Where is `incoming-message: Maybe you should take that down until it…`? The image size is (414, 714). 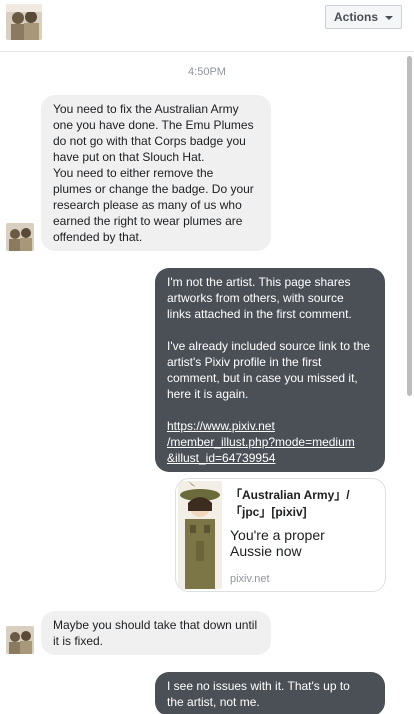 incoming-message: Maybe you should take that down until it… is located at coordinates (156, 633).